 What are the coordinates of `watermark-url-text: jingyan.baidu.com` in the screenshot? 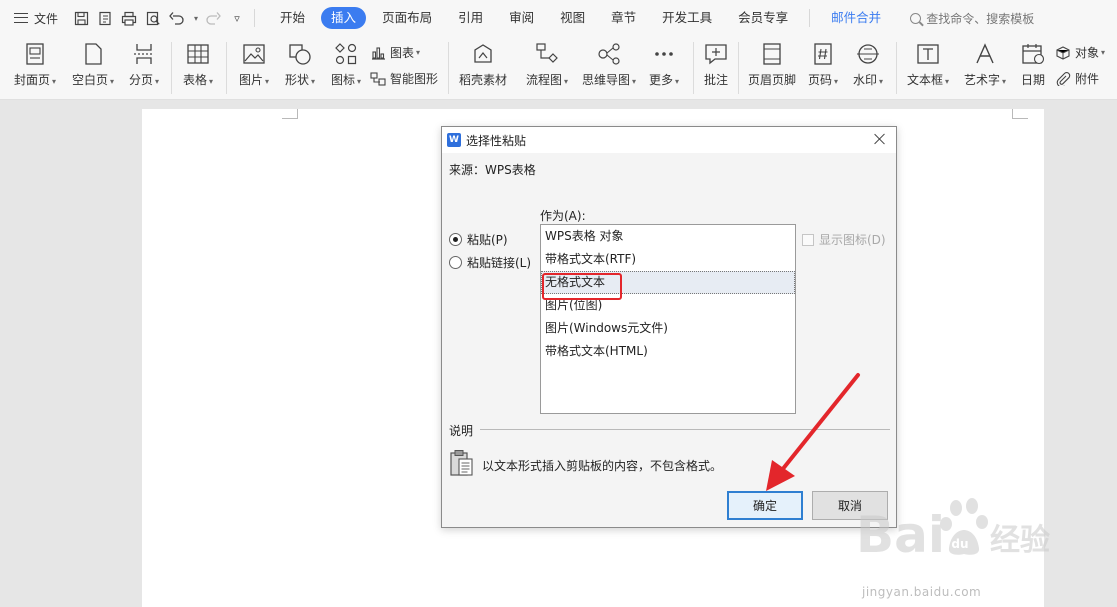 It's located at (922, 592).